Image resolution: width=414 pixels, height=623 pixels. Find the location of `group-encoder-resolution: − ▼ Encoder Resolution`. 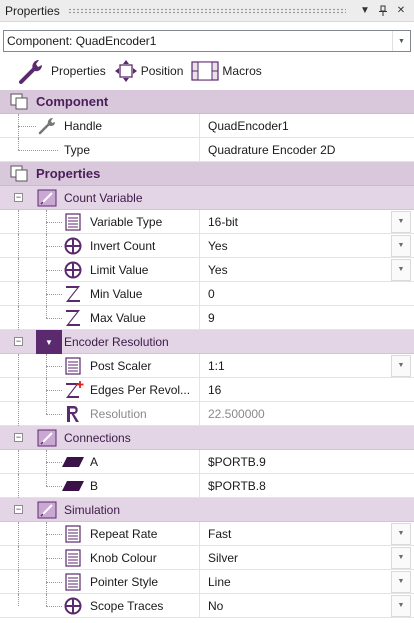

group-encoder-resolution: − ▼ Encoder Resolution is located at coordinates (207, 342).